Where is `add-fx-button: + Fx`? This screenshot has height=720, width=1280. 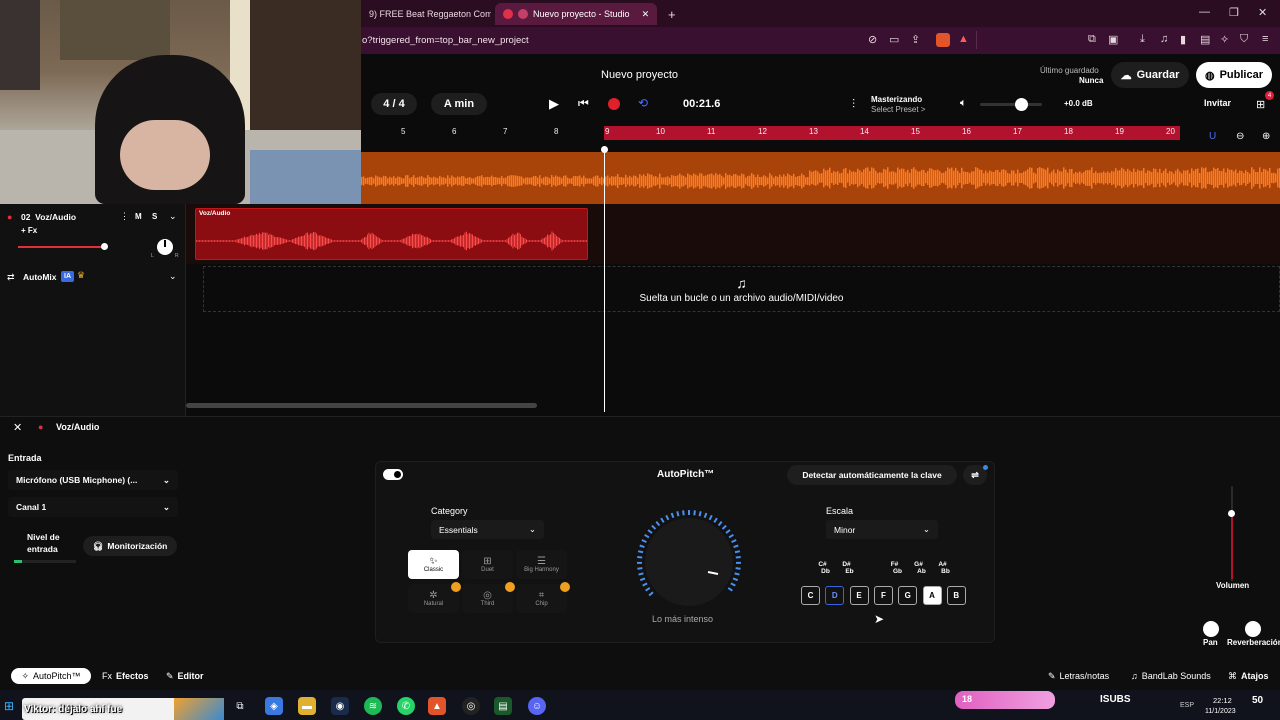
add-fx-button: + Fx is located at coordinates (29, 230).